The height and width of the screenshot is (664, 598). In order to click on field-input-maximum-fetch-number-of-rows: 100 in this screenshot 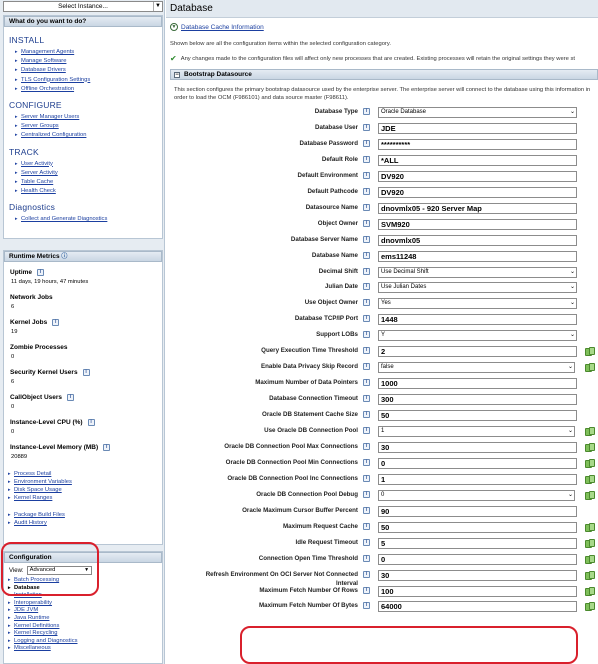, I will do `click(477, 591)`.